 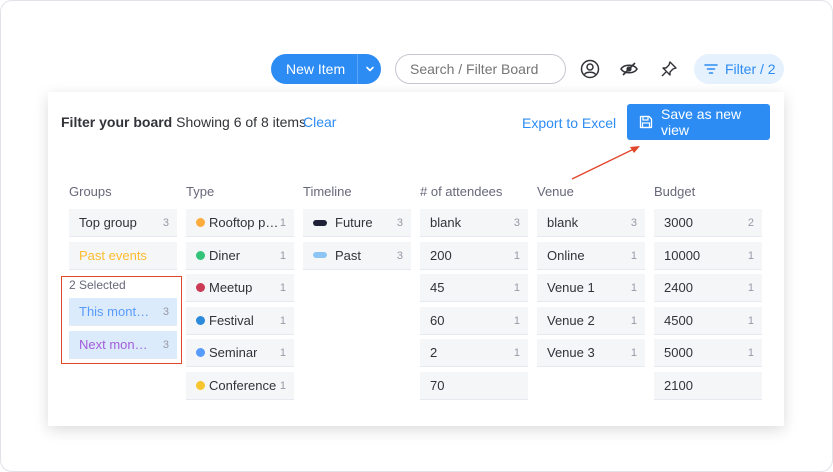 I want to click on filter-option-rooftop-party: Rooftop par... 1, so click(x=240, y=223).